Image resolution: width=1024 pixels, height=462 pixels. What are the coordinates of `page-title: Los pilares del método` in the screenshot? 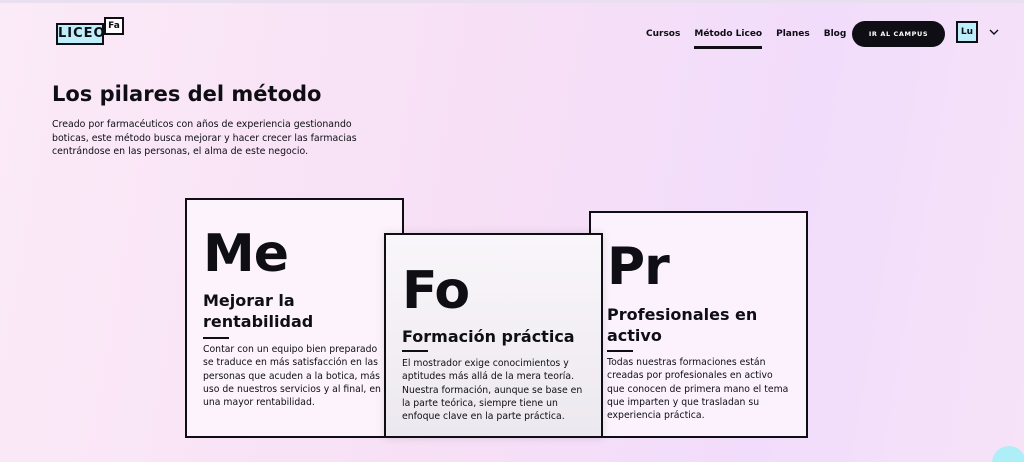 It's located at (187, 94).